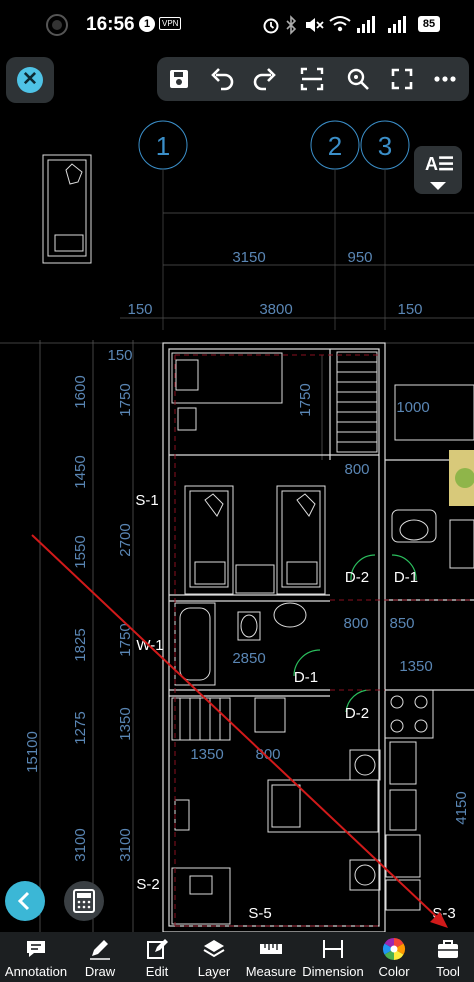 The height and width of the screenshot is (982, 474). What do you see at coordinates (412, 407) in the screenshot?
I see `dim-1000: 1000` at bounding box center [412, 407].